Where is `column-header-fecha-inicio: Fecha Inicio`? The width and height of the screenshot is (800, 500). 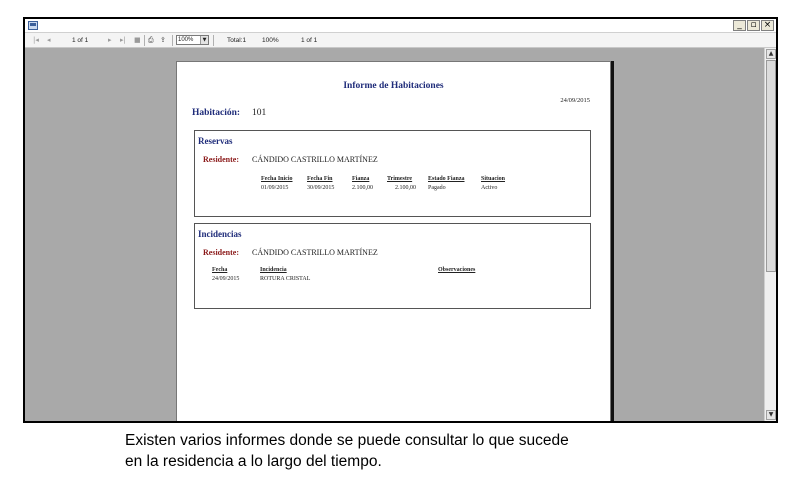 column-header-fecha-inicio: Fecha Inicio is located at coordinates (277, 179).